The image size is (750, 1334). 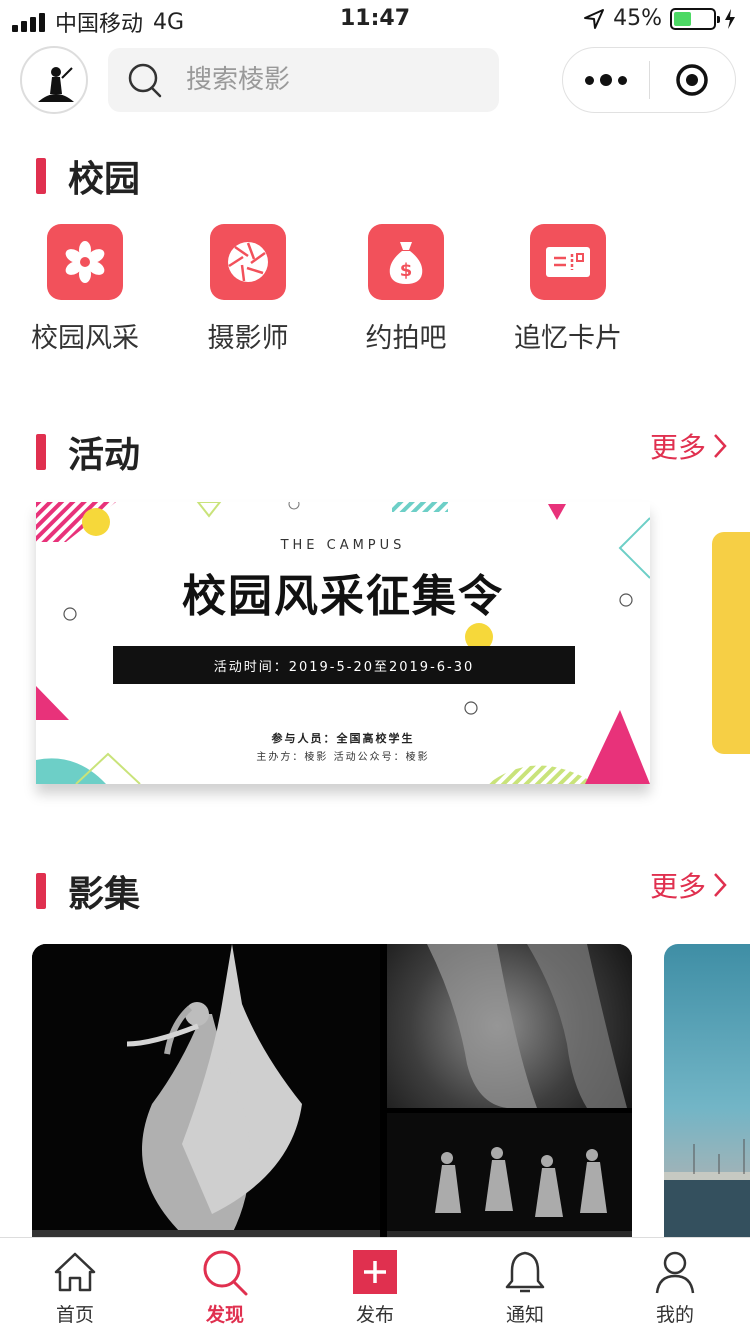 What do you see at coordinates (206, 1092) in the screenshot?
I see `photo-dancer` at bounding box center [206, 1092].